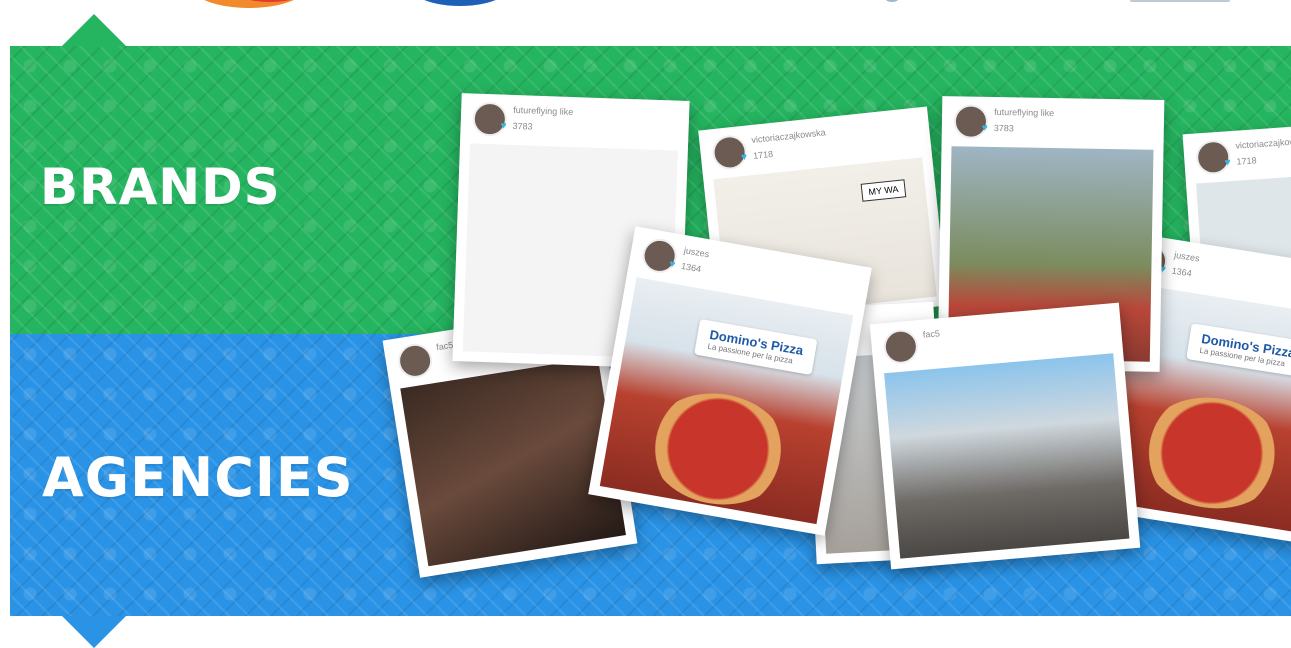  I want to click on partner-logo-blue, so click(460, 3).